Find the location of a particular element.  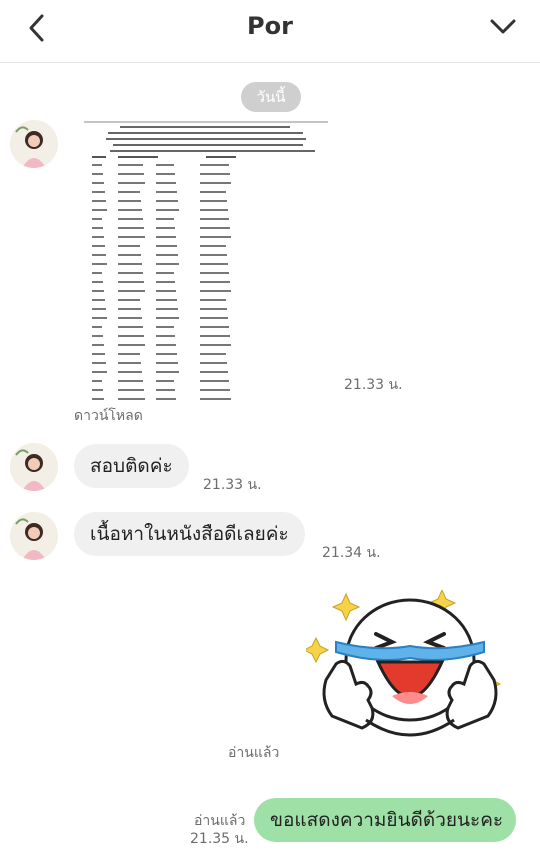

laughing-sticker is located at coordinates (408, 674).